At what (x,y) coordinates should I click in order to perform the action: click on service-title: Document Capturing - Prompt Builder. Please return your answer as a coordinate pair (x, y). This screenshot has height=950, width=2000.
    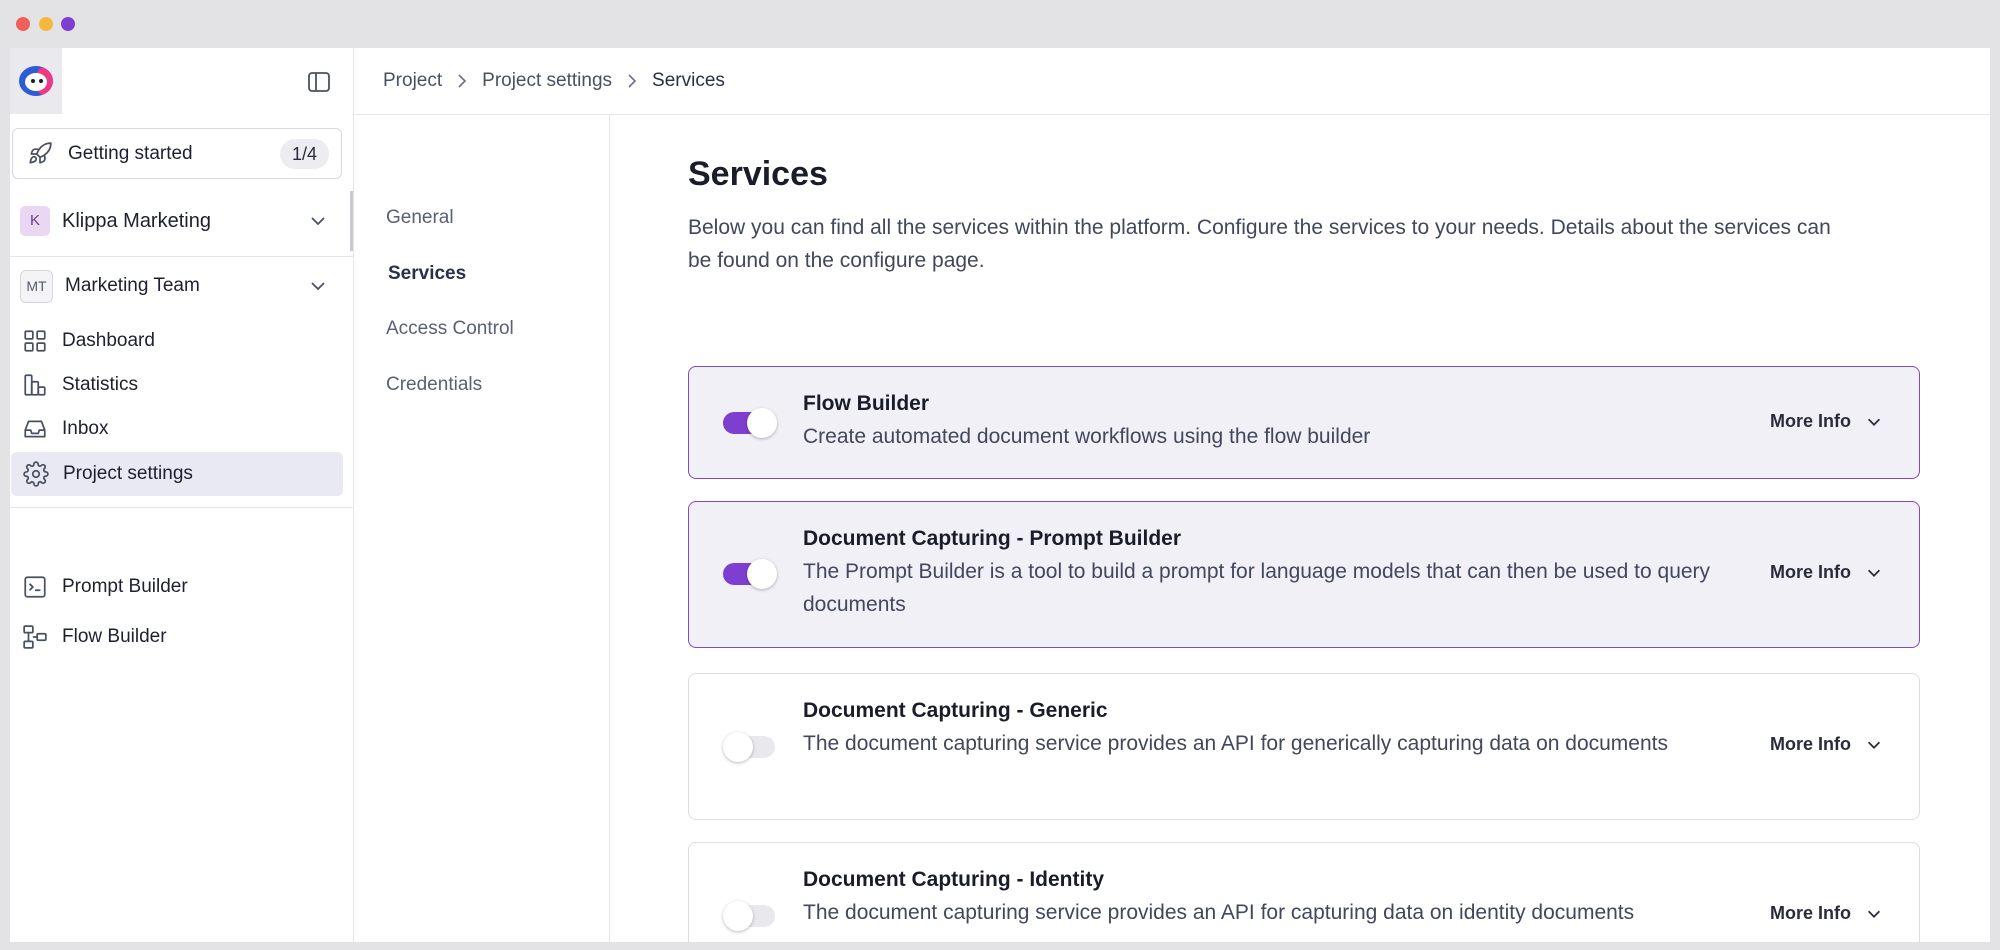
    Looking at the image, I should click on (992, 538).